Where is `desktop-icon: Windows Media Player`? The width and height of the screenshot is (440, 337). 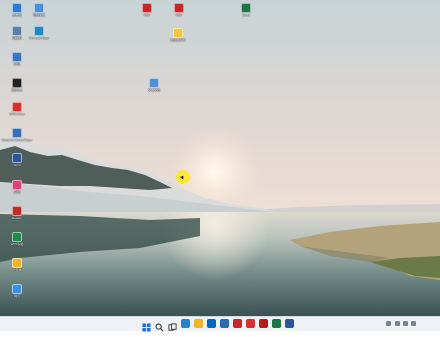
desktop-icon: Windows Media Player is located at coordinates (17, 135).